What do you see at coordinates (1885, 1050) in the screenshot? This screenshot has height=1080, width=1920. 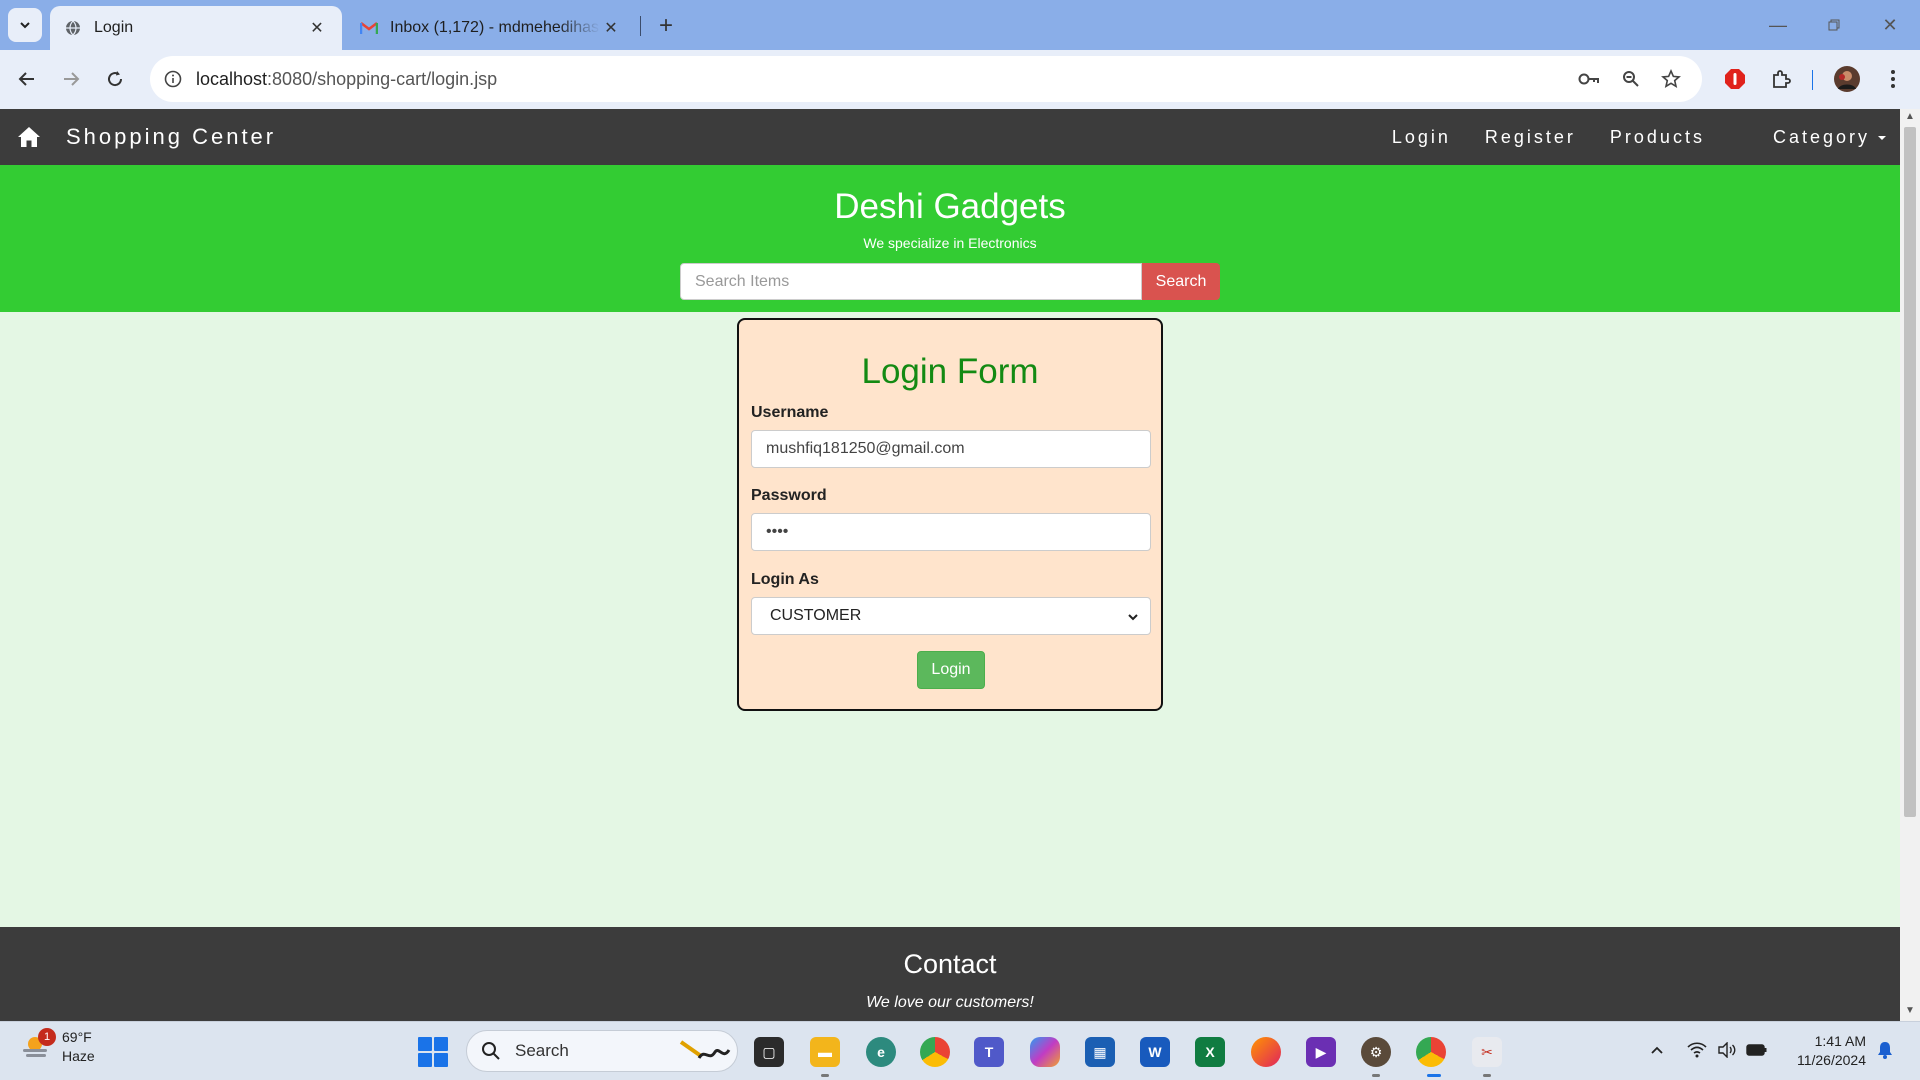 I see `notification-bell-icon` at bounding box center [1885, 1050].